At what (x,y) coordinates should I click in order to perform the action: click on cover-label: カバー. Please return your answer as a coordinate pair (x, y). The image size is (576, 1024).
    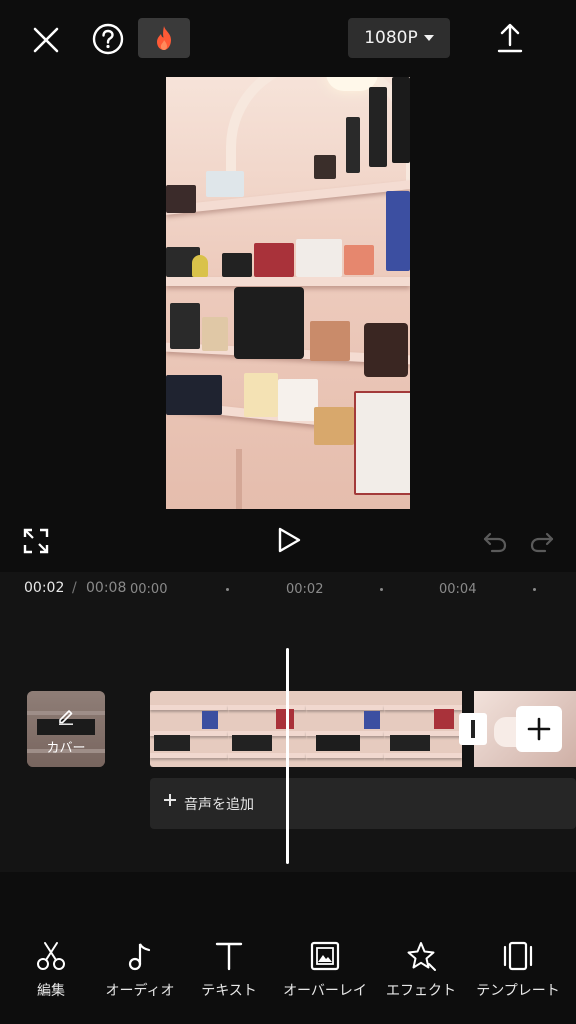
    Looking at the image, I should click on (66, 748).